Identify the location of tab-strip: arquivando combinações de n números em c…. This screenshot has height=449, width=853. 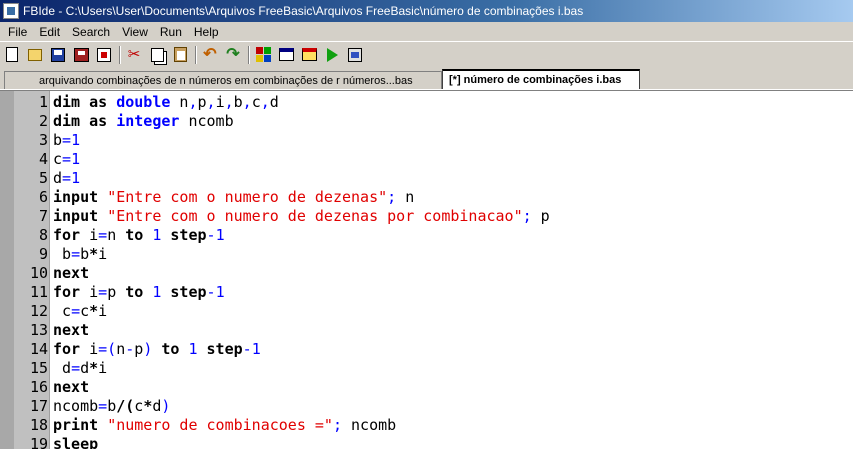
(426, 78).